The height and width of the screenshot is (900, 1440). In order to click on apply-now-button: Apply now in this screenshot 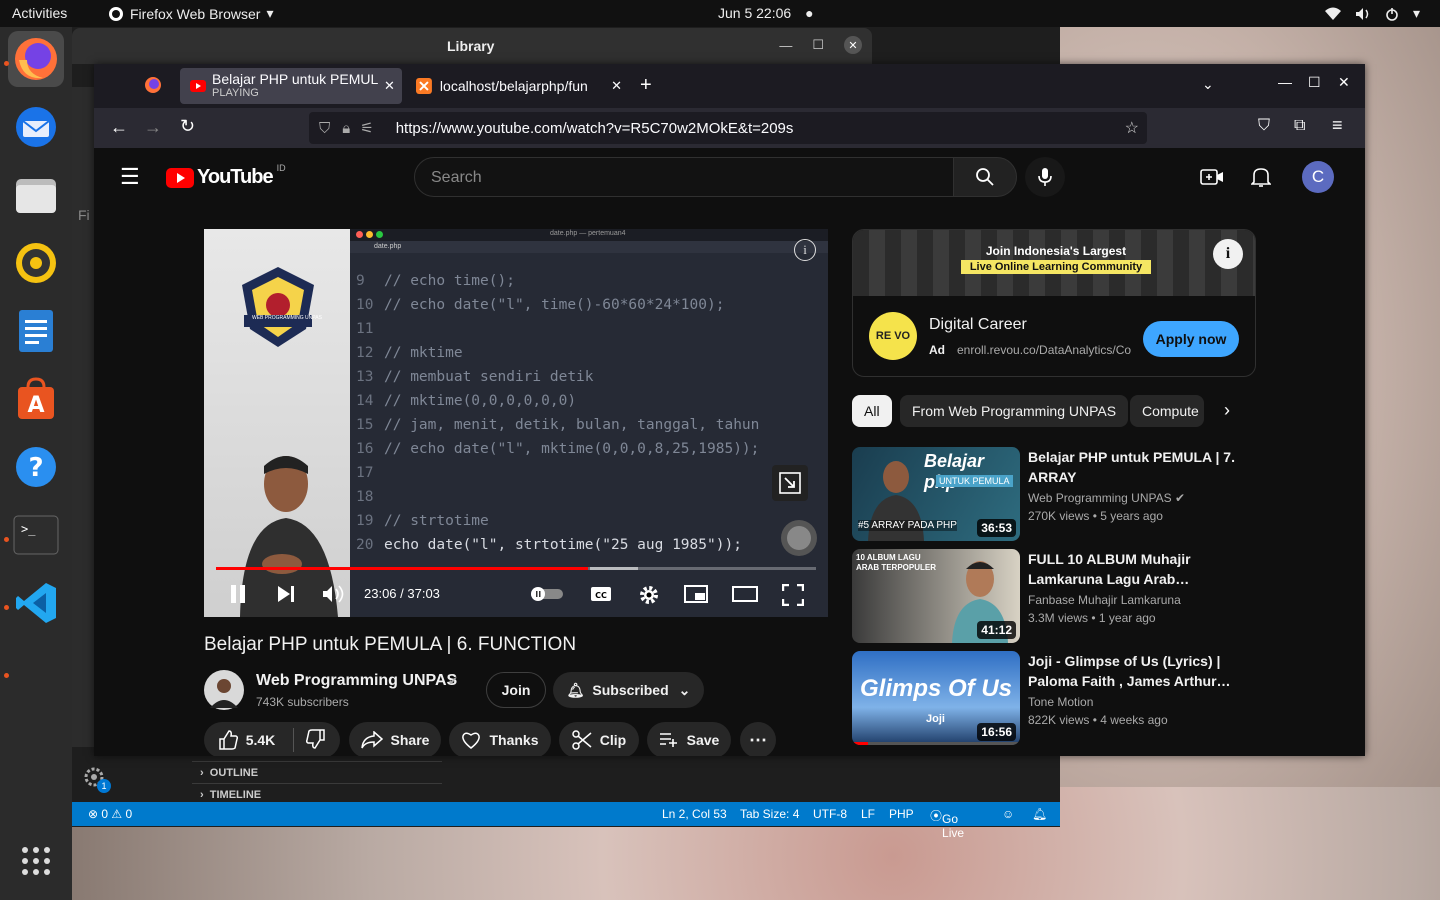, I will do `click(1191, 339)`.